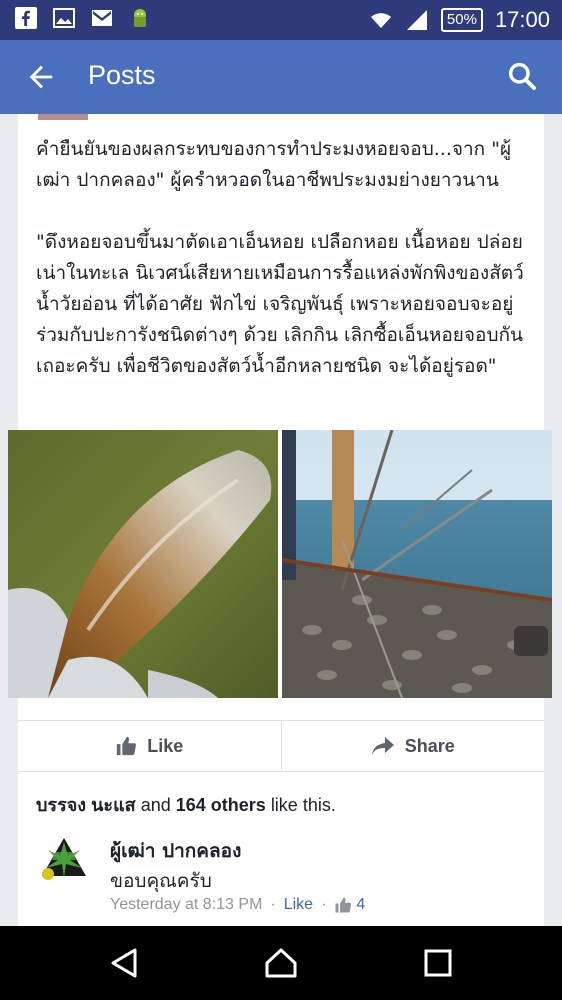  What do you see at coordinates (461, 20) in the screenshot?
I see `battery-indicator: 50%` at bounding box center [461, 20].